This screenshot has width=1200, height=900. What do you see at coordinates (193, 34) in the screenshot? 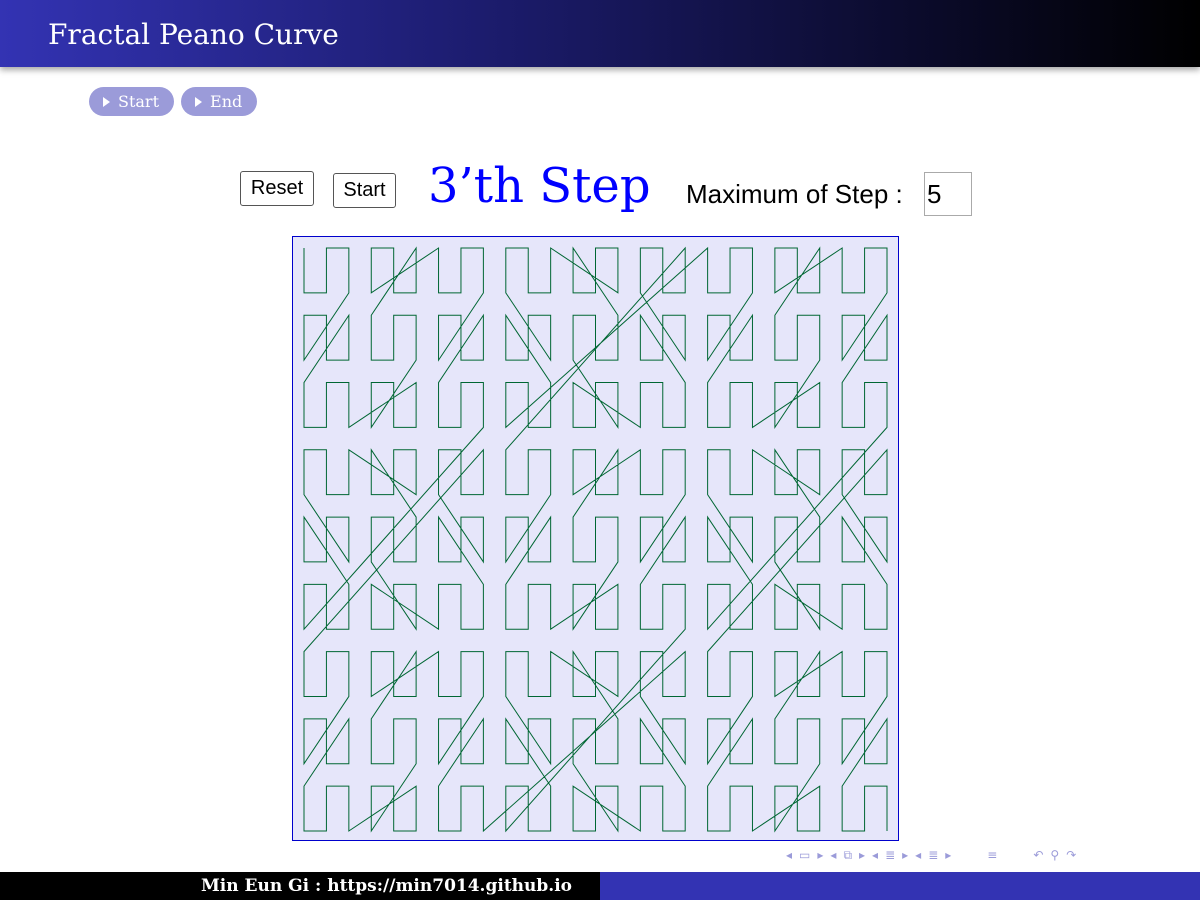
I see `slide-title: Fractal Peano Curve` at bounding box center [193, 34].